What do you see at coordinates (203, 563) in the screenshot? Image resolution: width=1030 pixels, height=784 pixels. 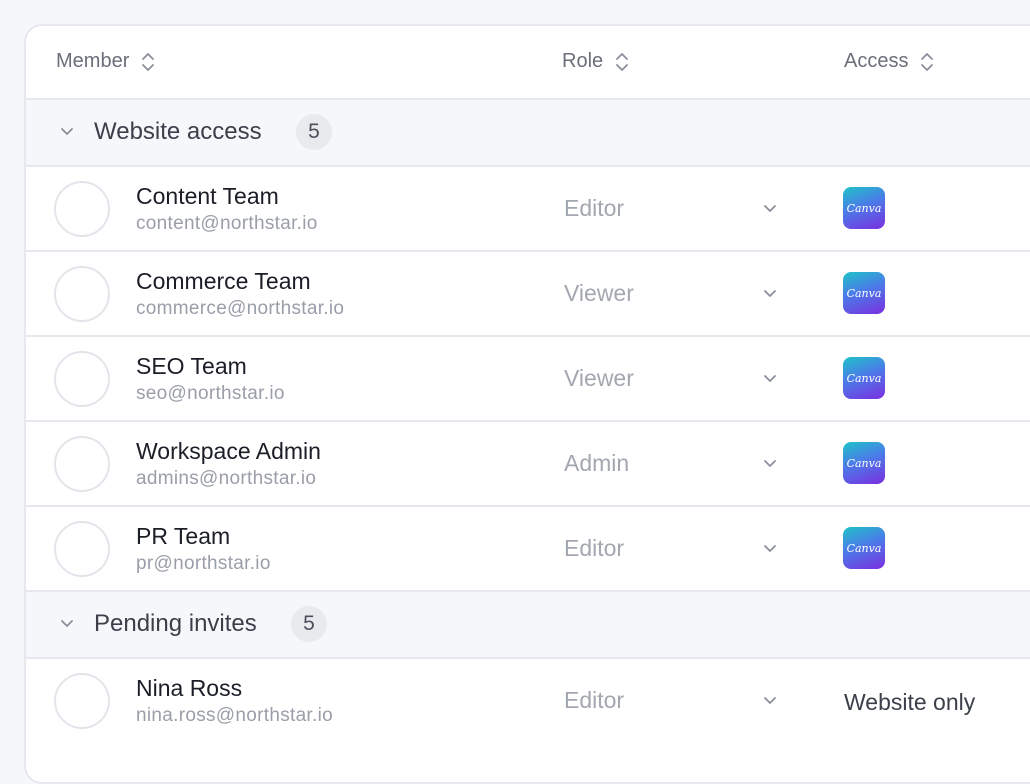 I see `member-email: pr@northstar.io` at bounding box center [203, 563].